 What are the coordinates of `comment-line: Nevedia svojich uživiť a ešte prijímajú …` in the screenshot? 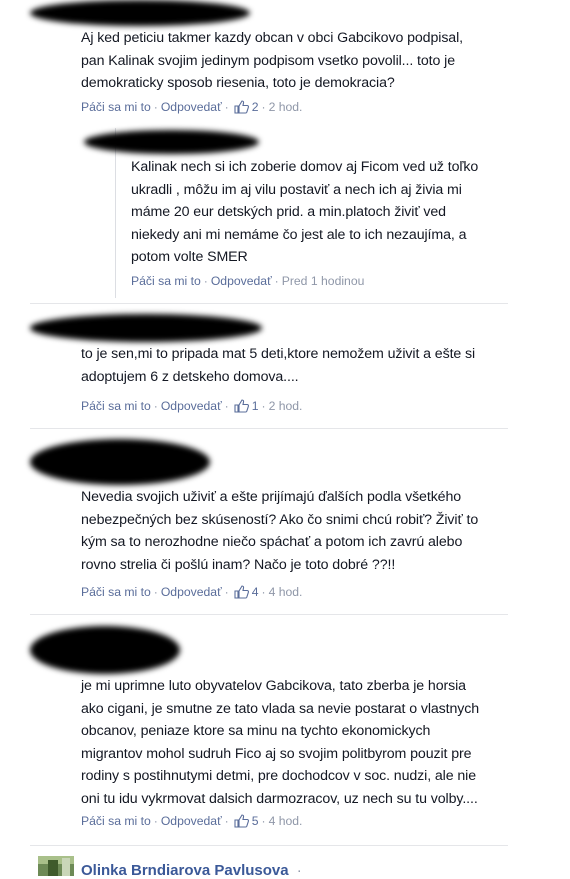 It's located at (271, 497).